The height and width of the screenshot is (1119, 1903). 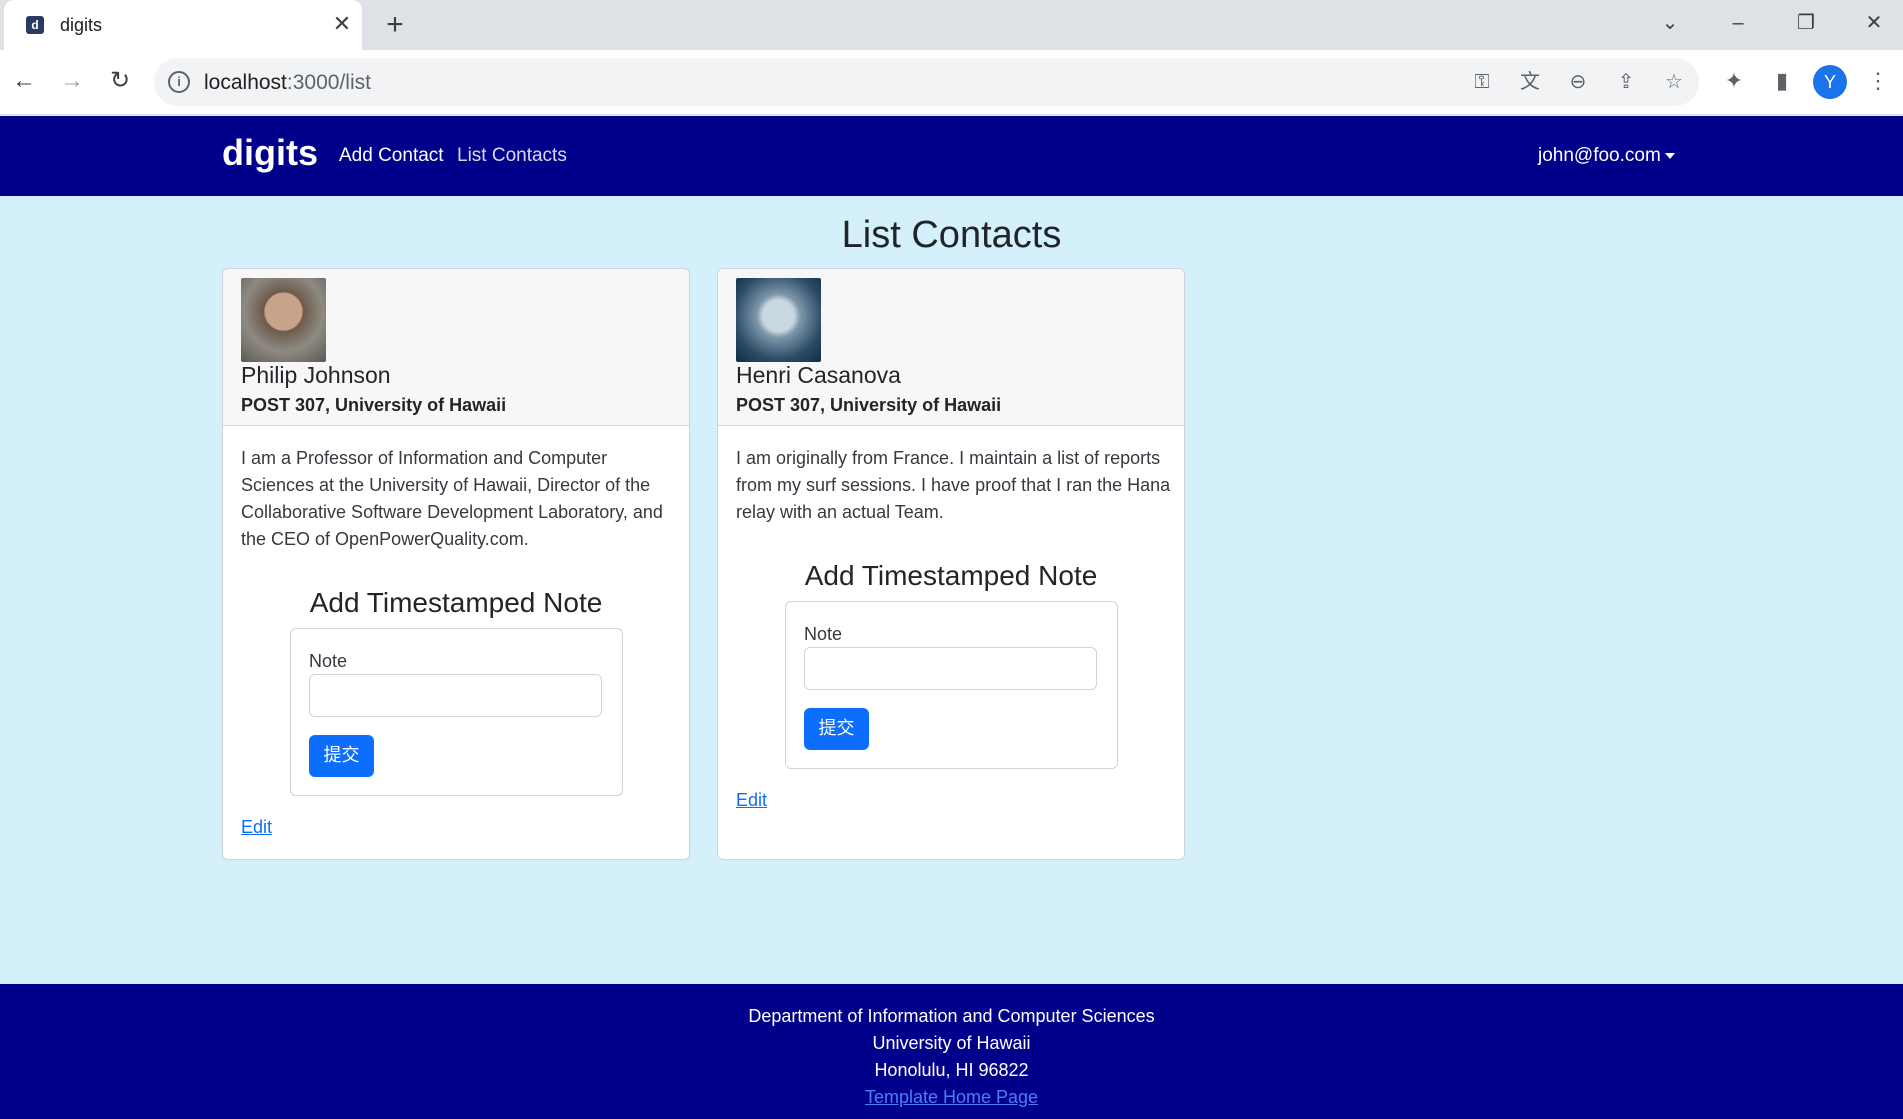 What do you see at coordinates (1530, 82) in the screenshot?
I see `translate-icon: 文` at bounding box center [1530, 82].